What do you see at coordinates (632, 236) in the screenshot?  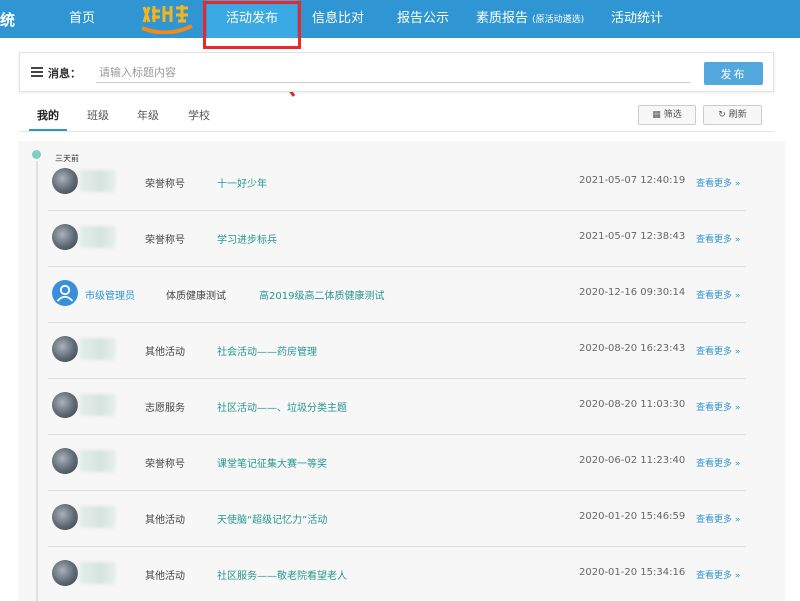 I see `activity-timestamp: 2021-05-07 12:38:43` at bounding box center [632, 236].